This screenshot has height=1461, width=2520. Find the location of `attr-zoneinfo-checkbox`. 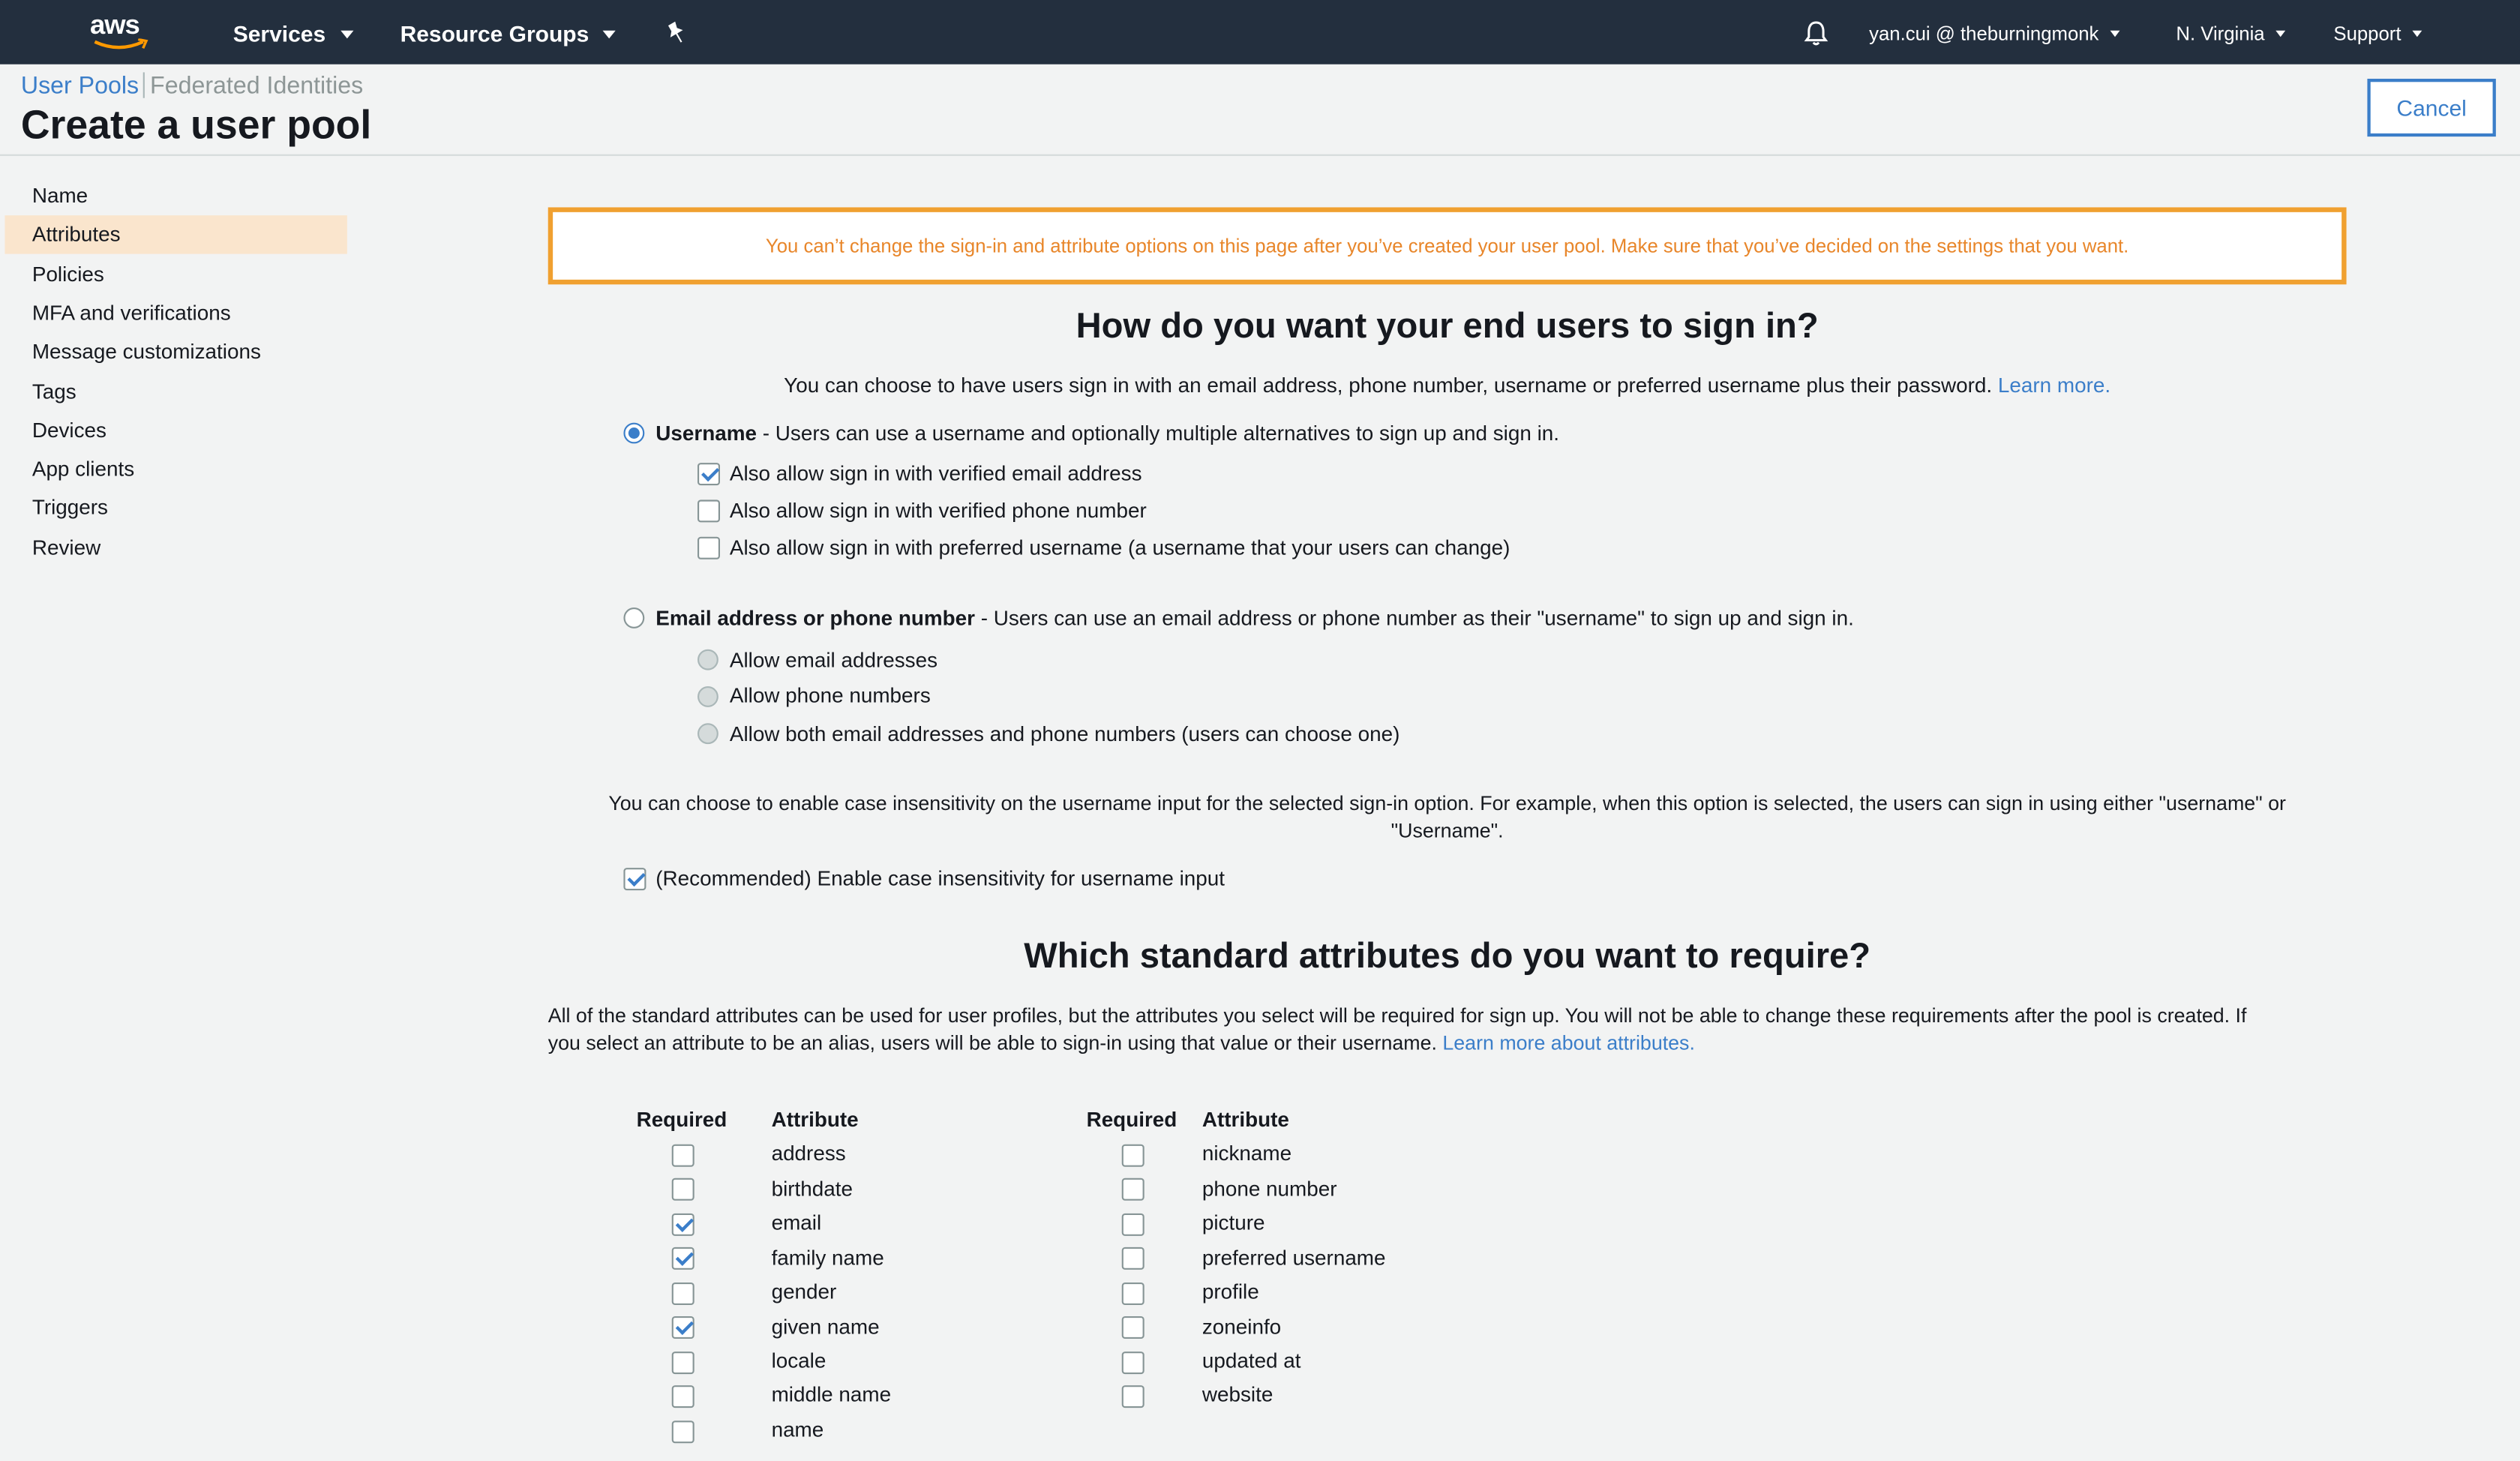

attr-zoneinfo-checkbox is located at coordinates (1132, 1327).